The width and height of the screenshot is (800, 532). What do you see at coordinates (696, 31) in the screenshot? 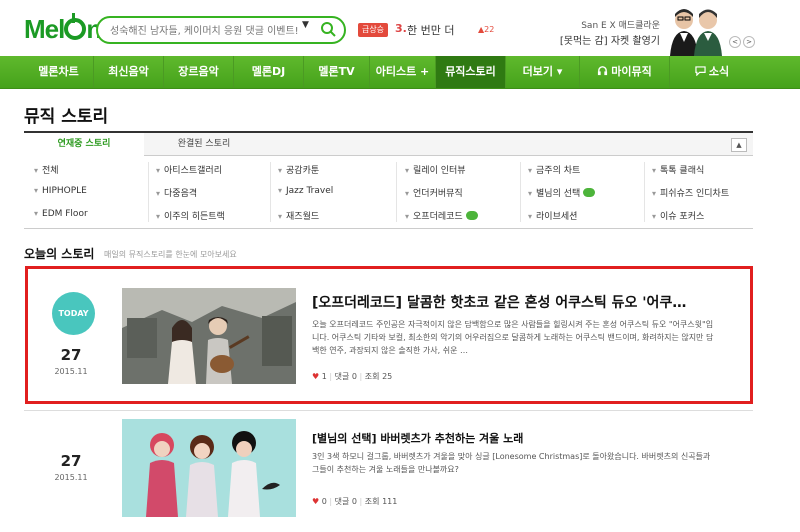
I see `promo-image` at bounding box center [696, 31].